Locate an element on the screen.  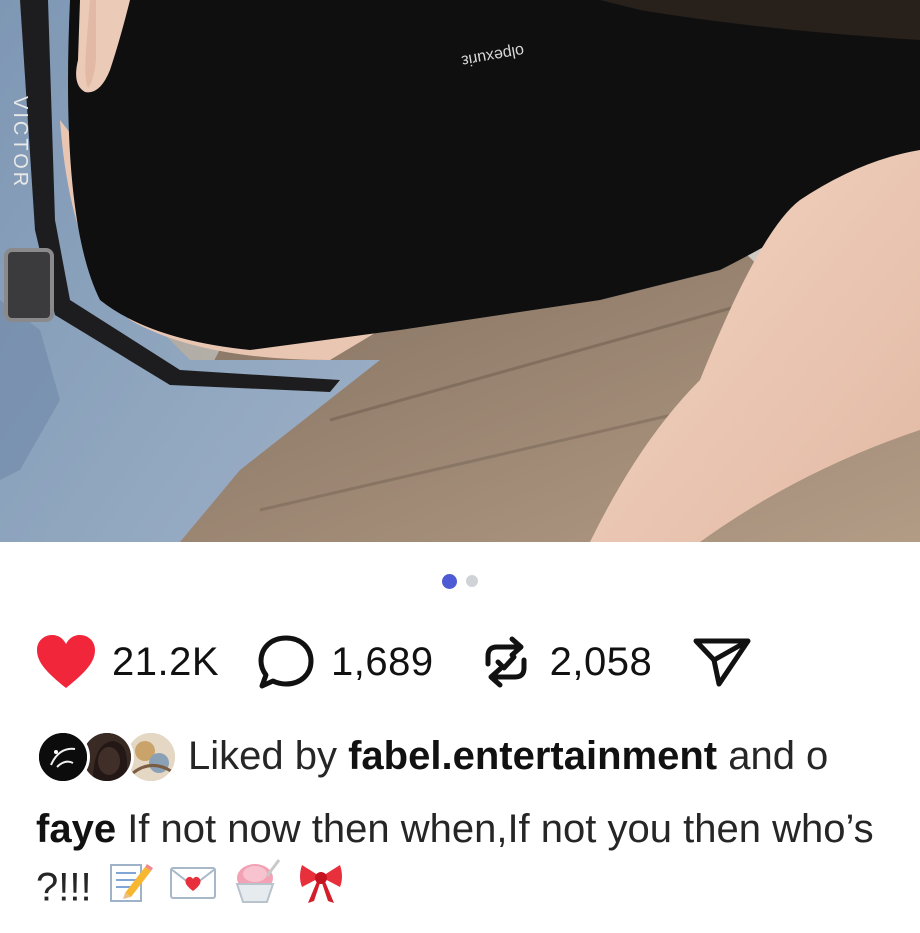
person-avatar-icon is located at coordinates (107, 757).